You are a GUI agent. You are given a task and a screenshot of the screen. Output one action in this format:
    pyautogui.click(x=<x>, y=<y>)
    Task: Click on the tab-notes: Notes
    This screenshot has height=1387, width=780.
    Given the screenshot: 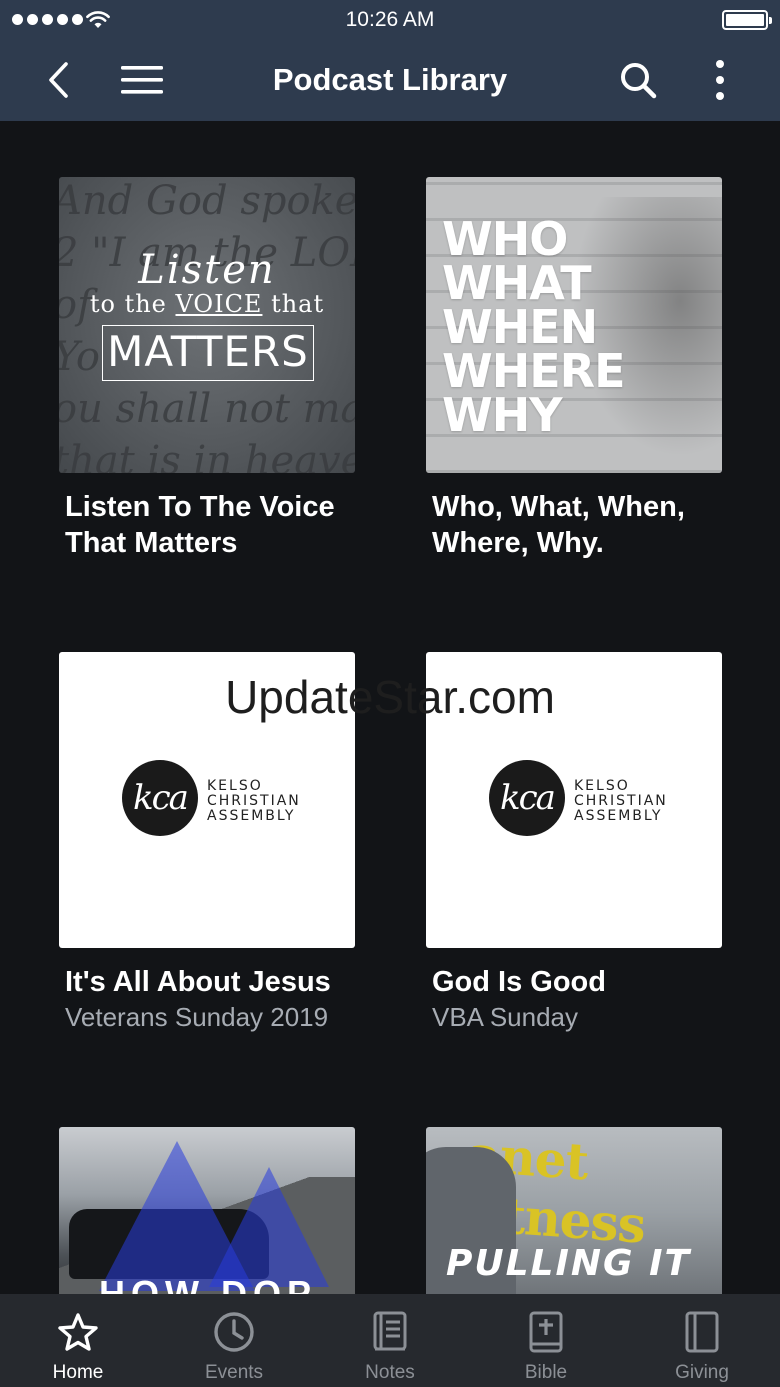 What is the action you would take?
    pyautogui.click(x=390, y=1340)
    